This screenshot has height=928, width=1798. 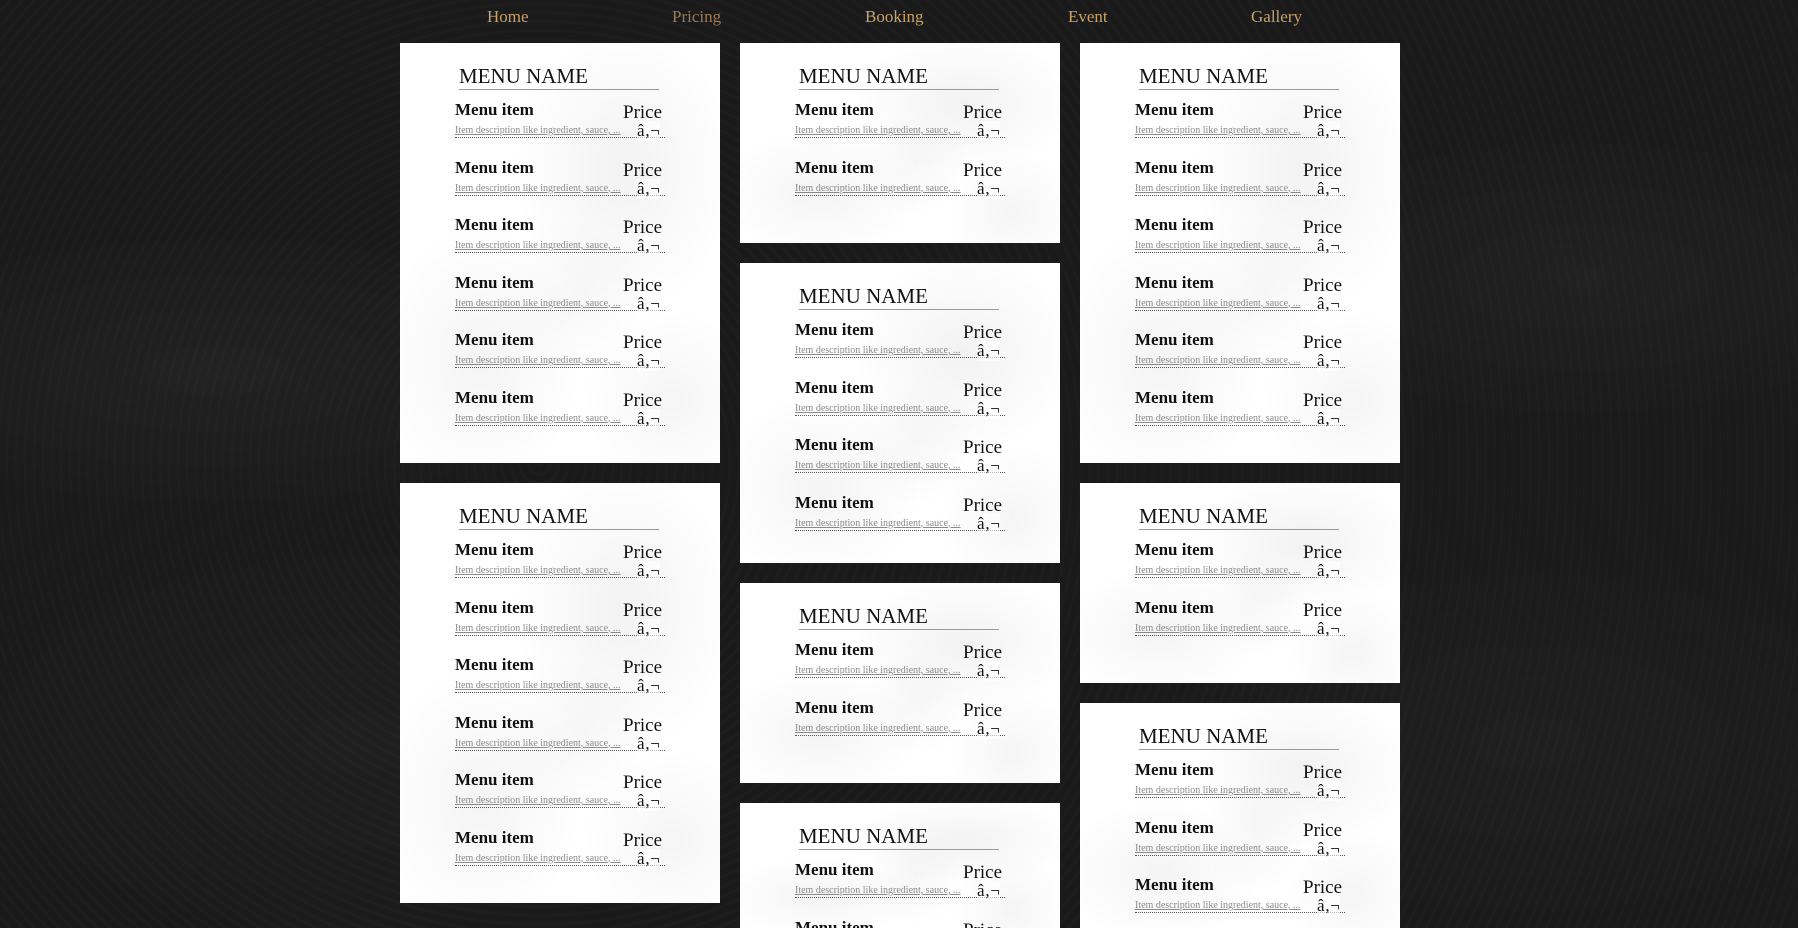 What do you see at coordinates (894, 17) in the screenshot?
I see `nav-link-booking: Booking` at bounding box center [894, 17].